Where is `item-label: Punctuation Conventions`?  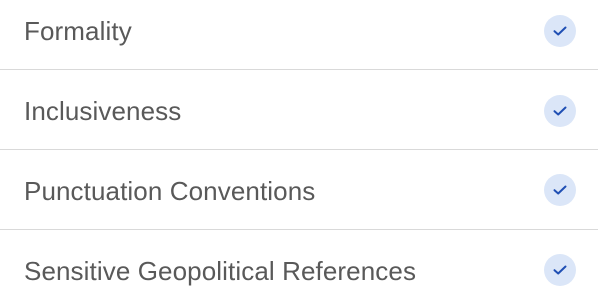
item-label: Punctuation Conventions is located at coordinates (170, 191).